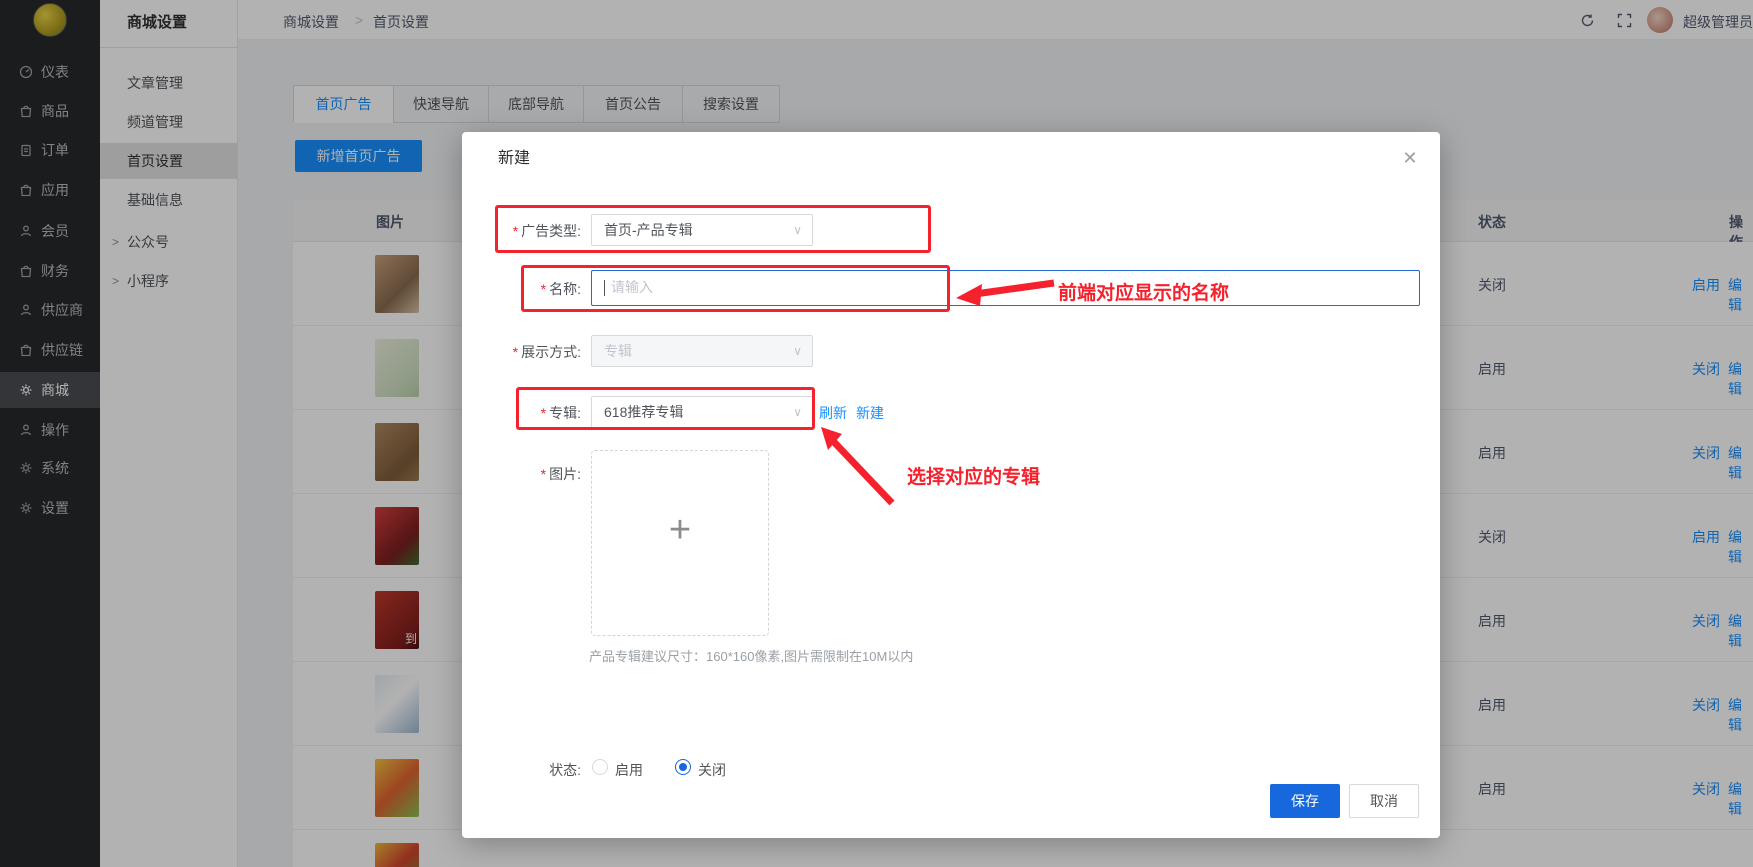  What do you see at coordinates (560, 474) in the screenshot?
I see `image-label: * 图片:` at bounding box center [560, 474].